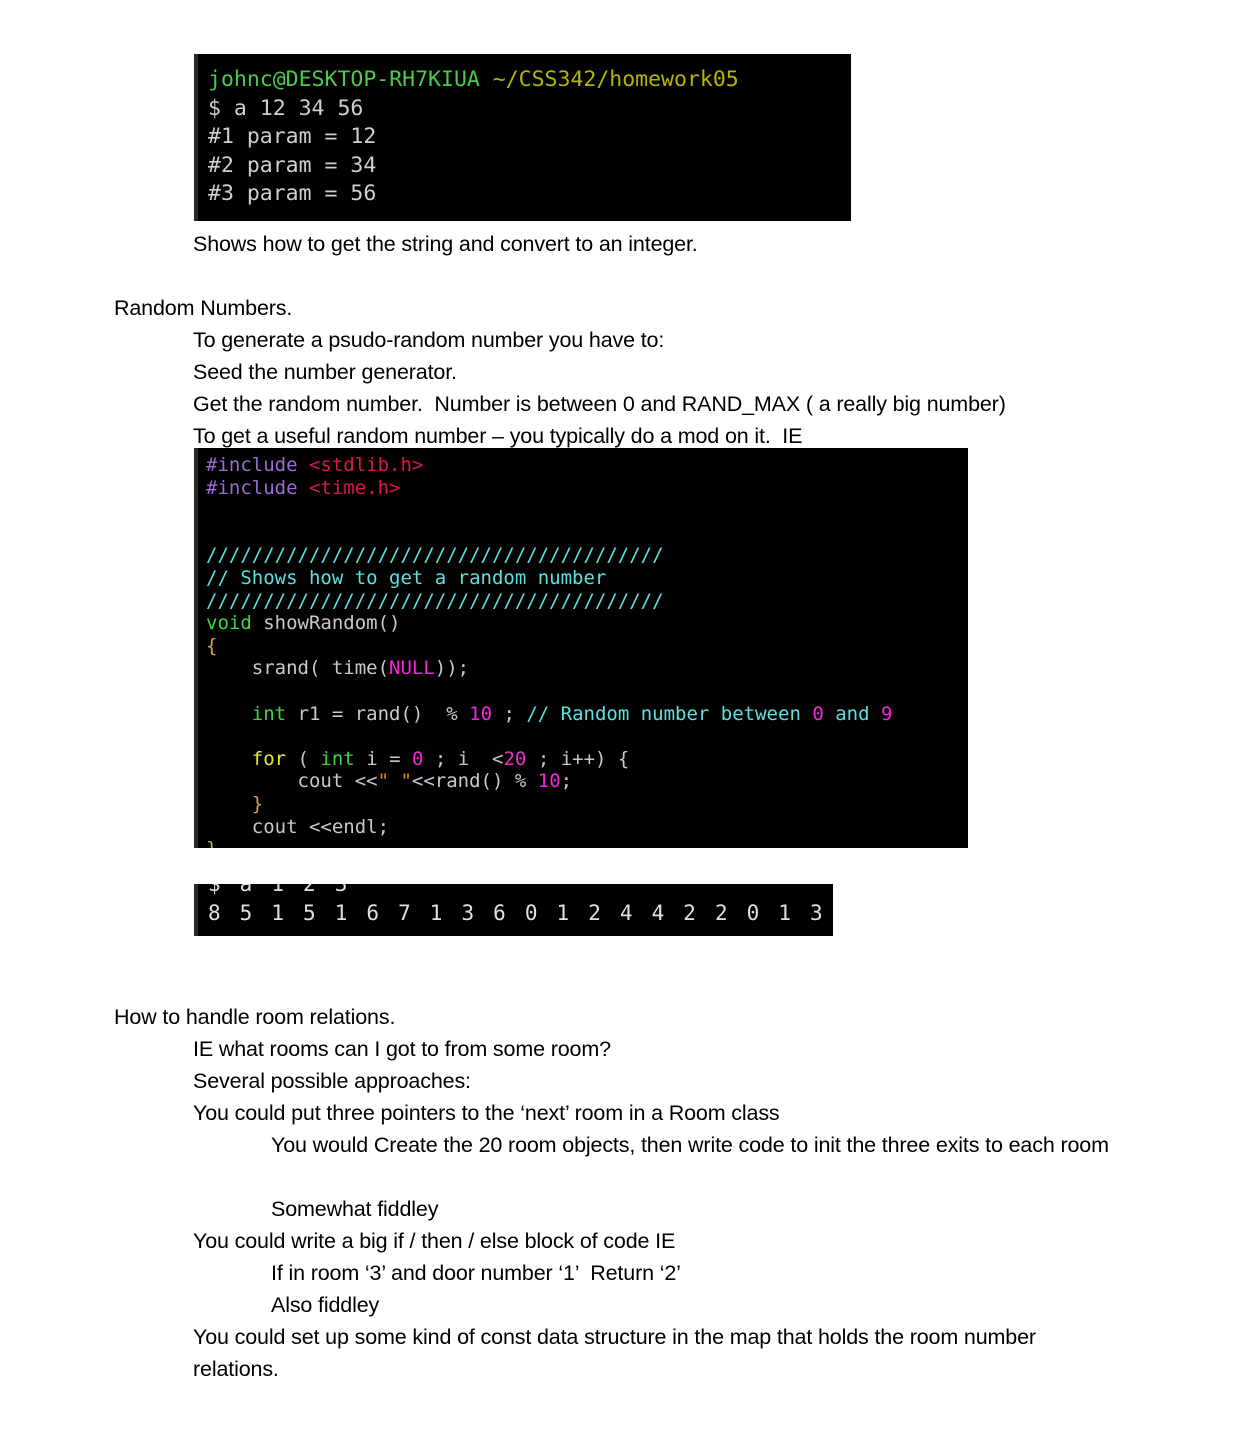 The height and width of the screenshot is (1444, 1238). I want to click on code-span: srand( time(, so click(298, 668).